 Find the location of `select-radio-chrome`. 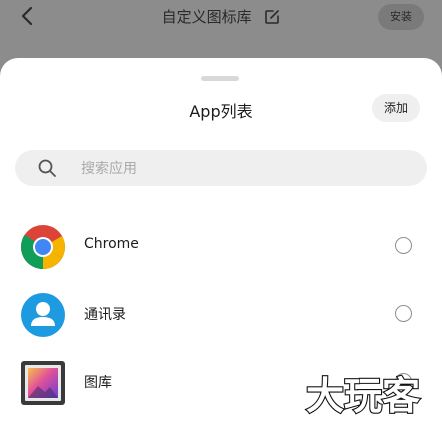

select-radio-chrome is located at coordinates (403, 245).